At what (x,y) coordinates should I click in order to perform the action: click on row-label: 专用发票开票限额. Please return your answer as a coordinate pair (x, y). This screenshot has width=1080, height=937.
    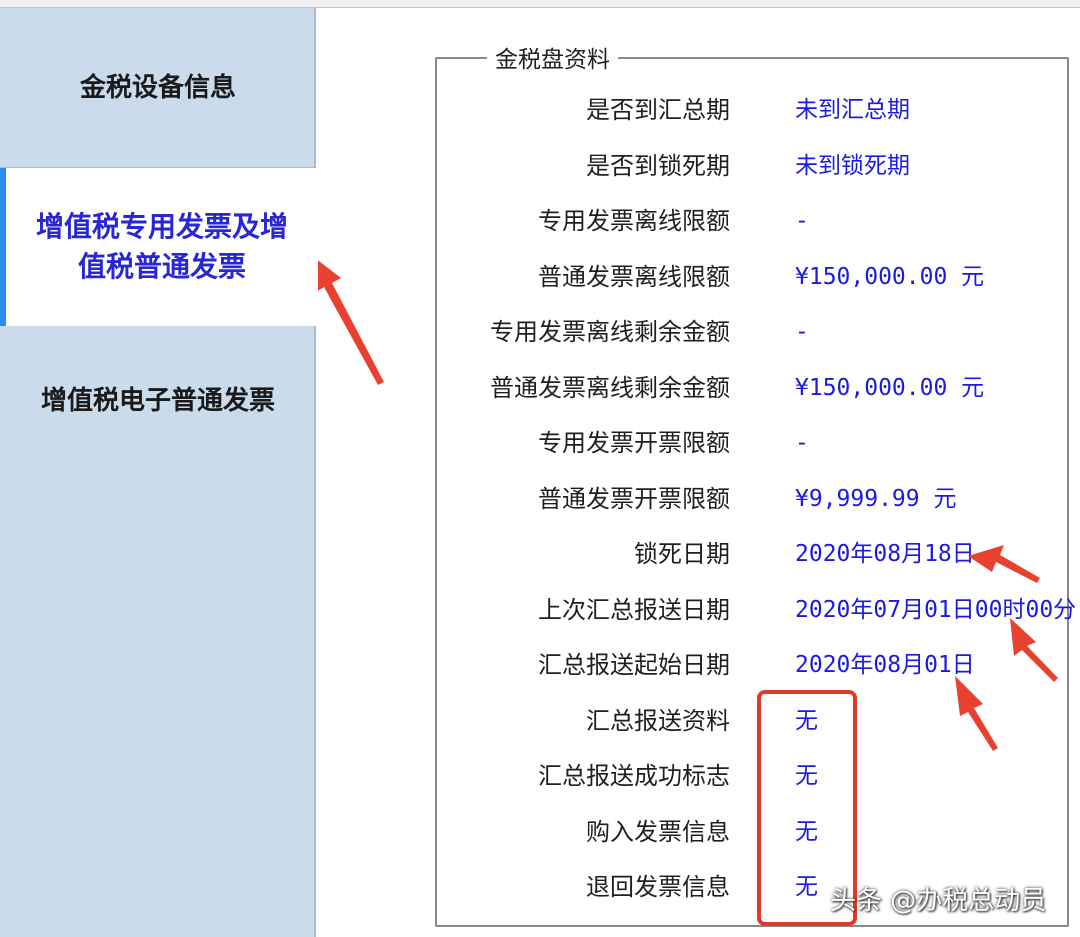
    Looking at the image, I should click on (634, 443).